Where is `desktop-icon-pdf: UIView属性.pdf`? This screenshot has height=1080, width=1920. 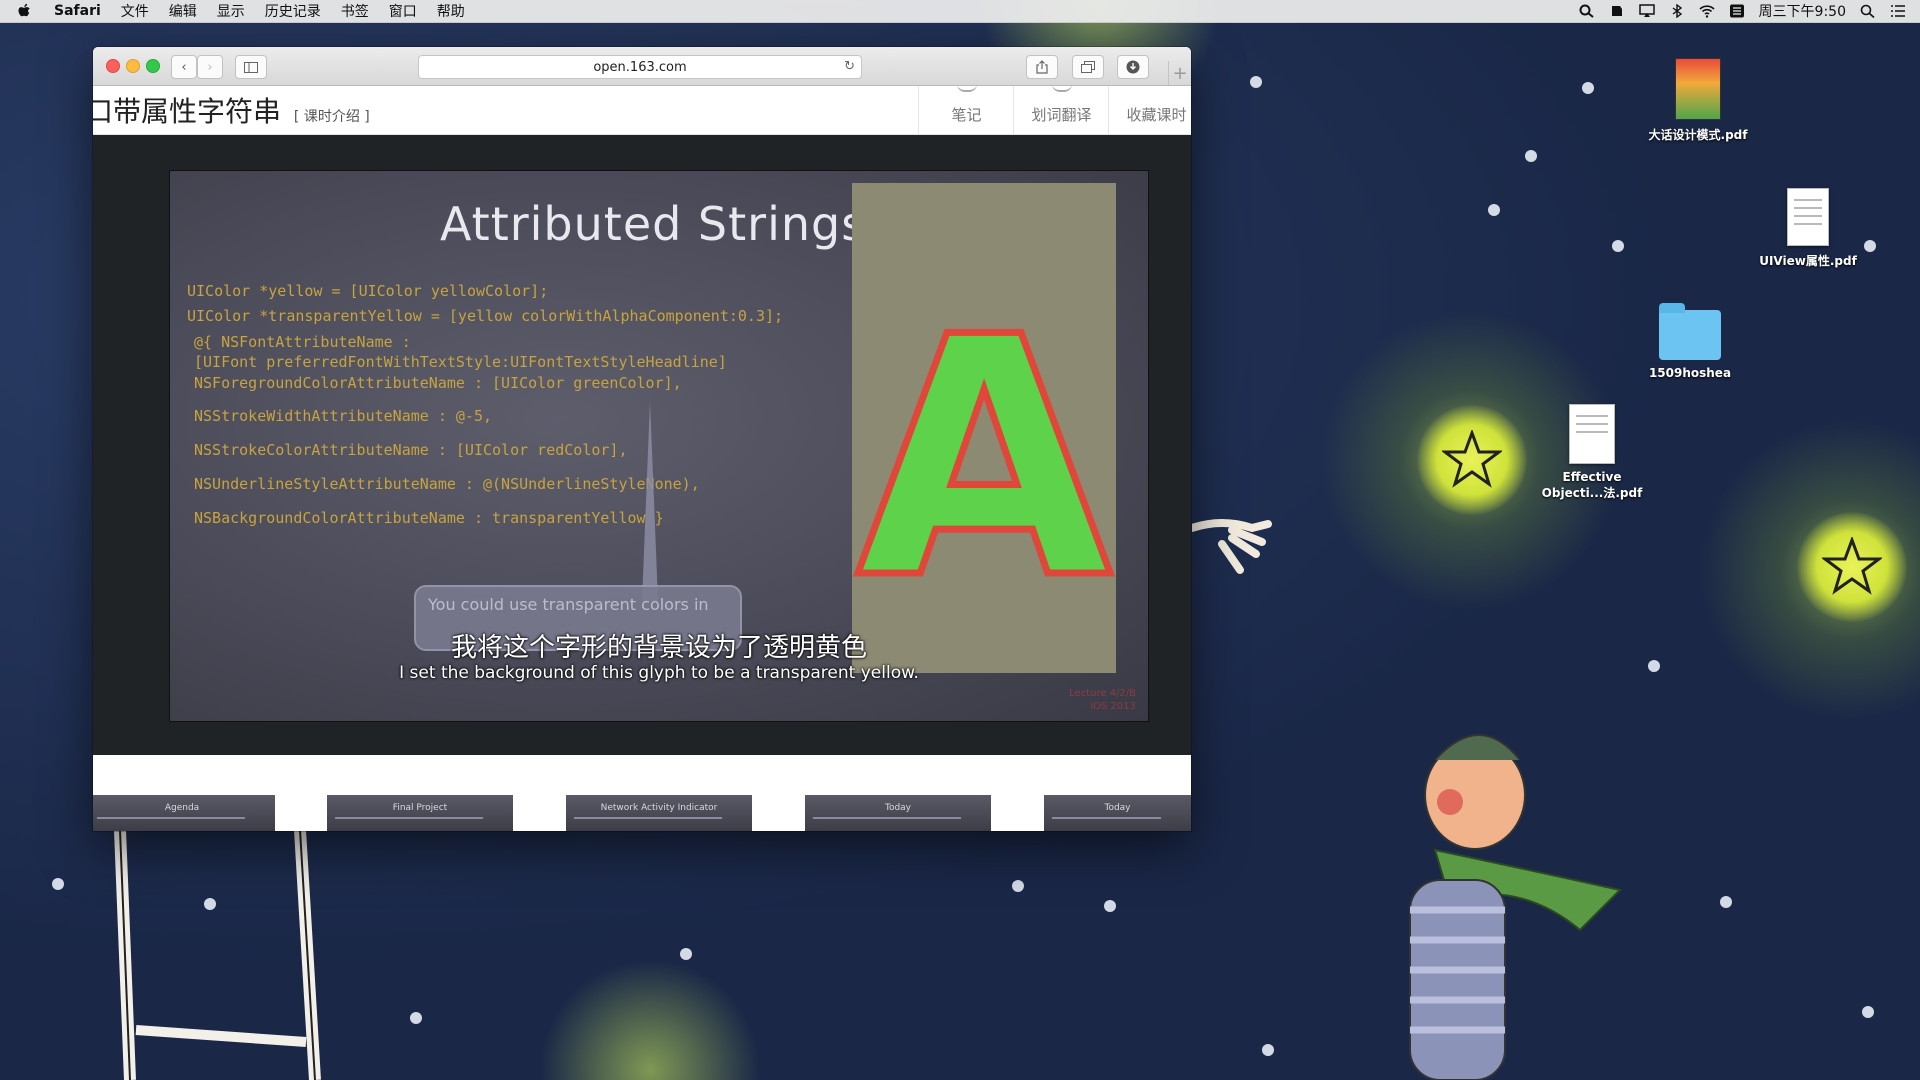 desktop-icon-pdf: UIView属性.pdf is located at coordinates (1808, 228).